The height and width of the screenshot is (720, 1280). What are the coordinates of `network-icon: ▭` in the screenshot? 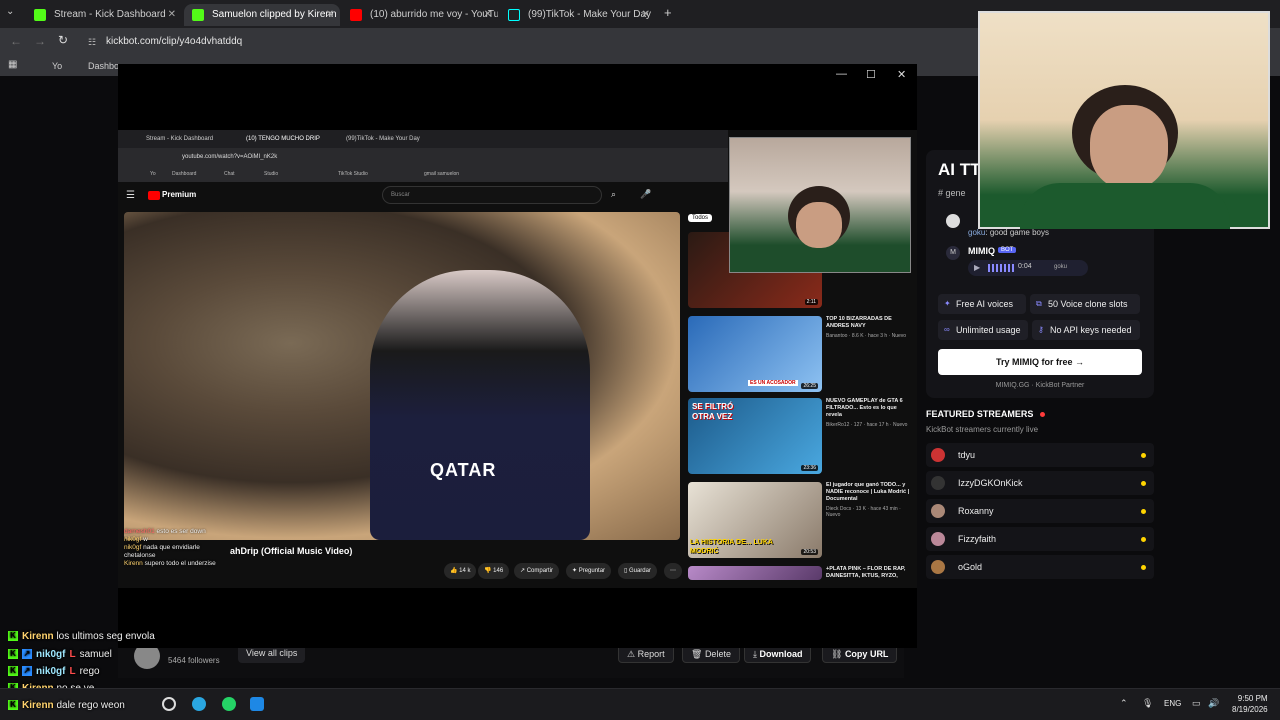 It's located at (1196, 703).